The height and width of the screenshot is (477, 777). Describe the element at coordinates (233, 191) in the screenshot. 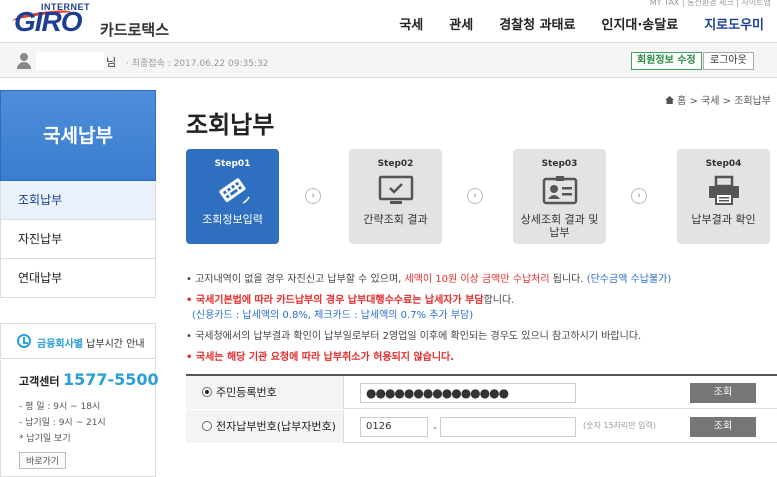

I see `card-keyboard-icon` at that location.